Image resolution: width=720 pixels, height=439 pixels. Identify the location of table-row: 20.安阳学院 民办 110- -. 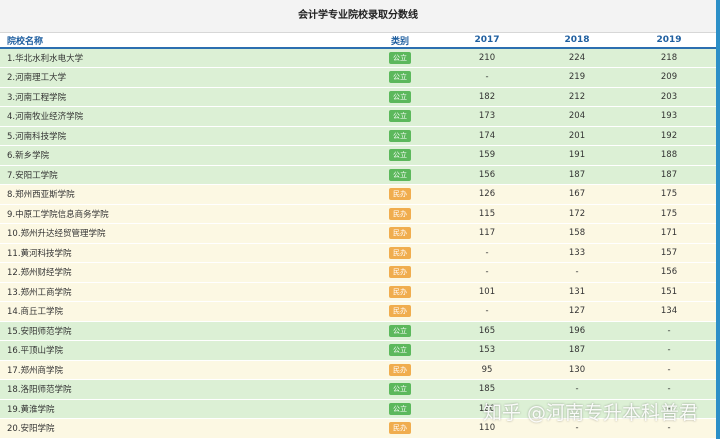
(358, 428).